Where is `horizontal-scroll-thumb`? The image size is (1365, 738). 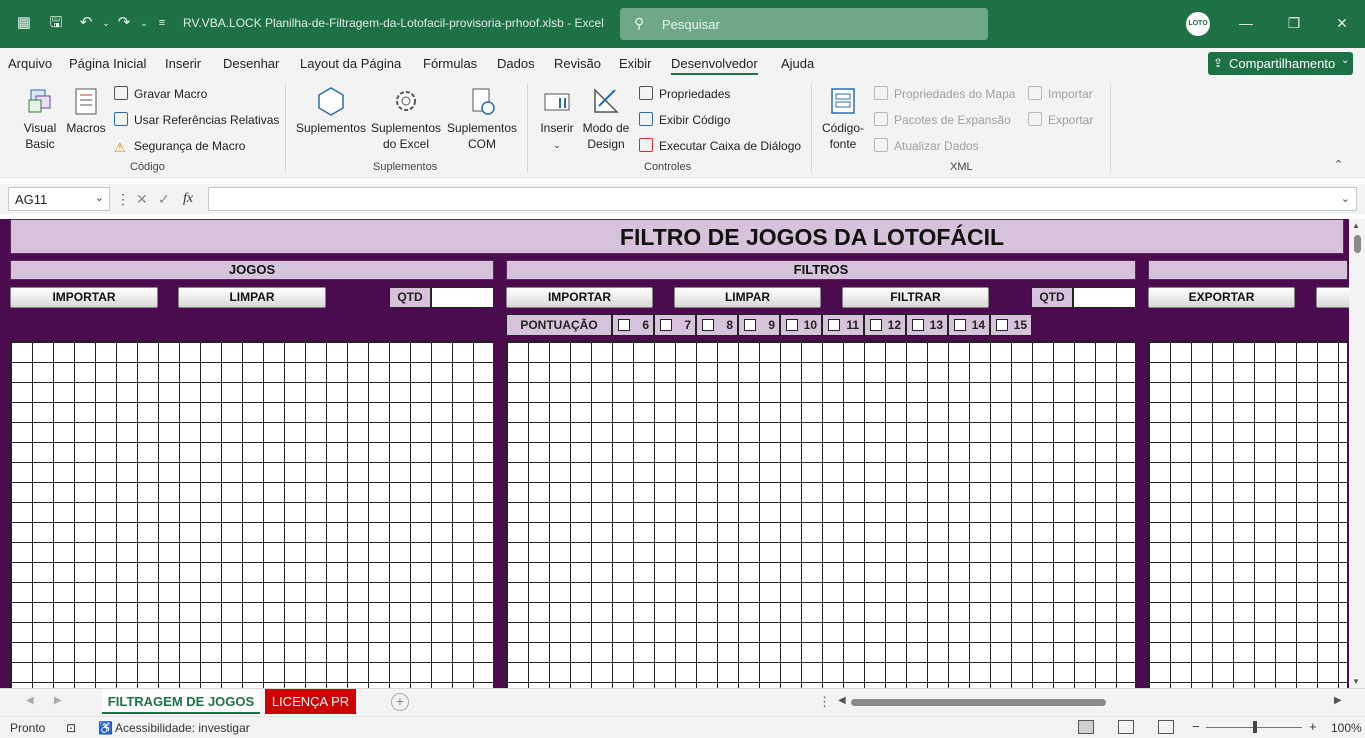 horizontal-scroll-thumb is located at coordinates (978, 702).